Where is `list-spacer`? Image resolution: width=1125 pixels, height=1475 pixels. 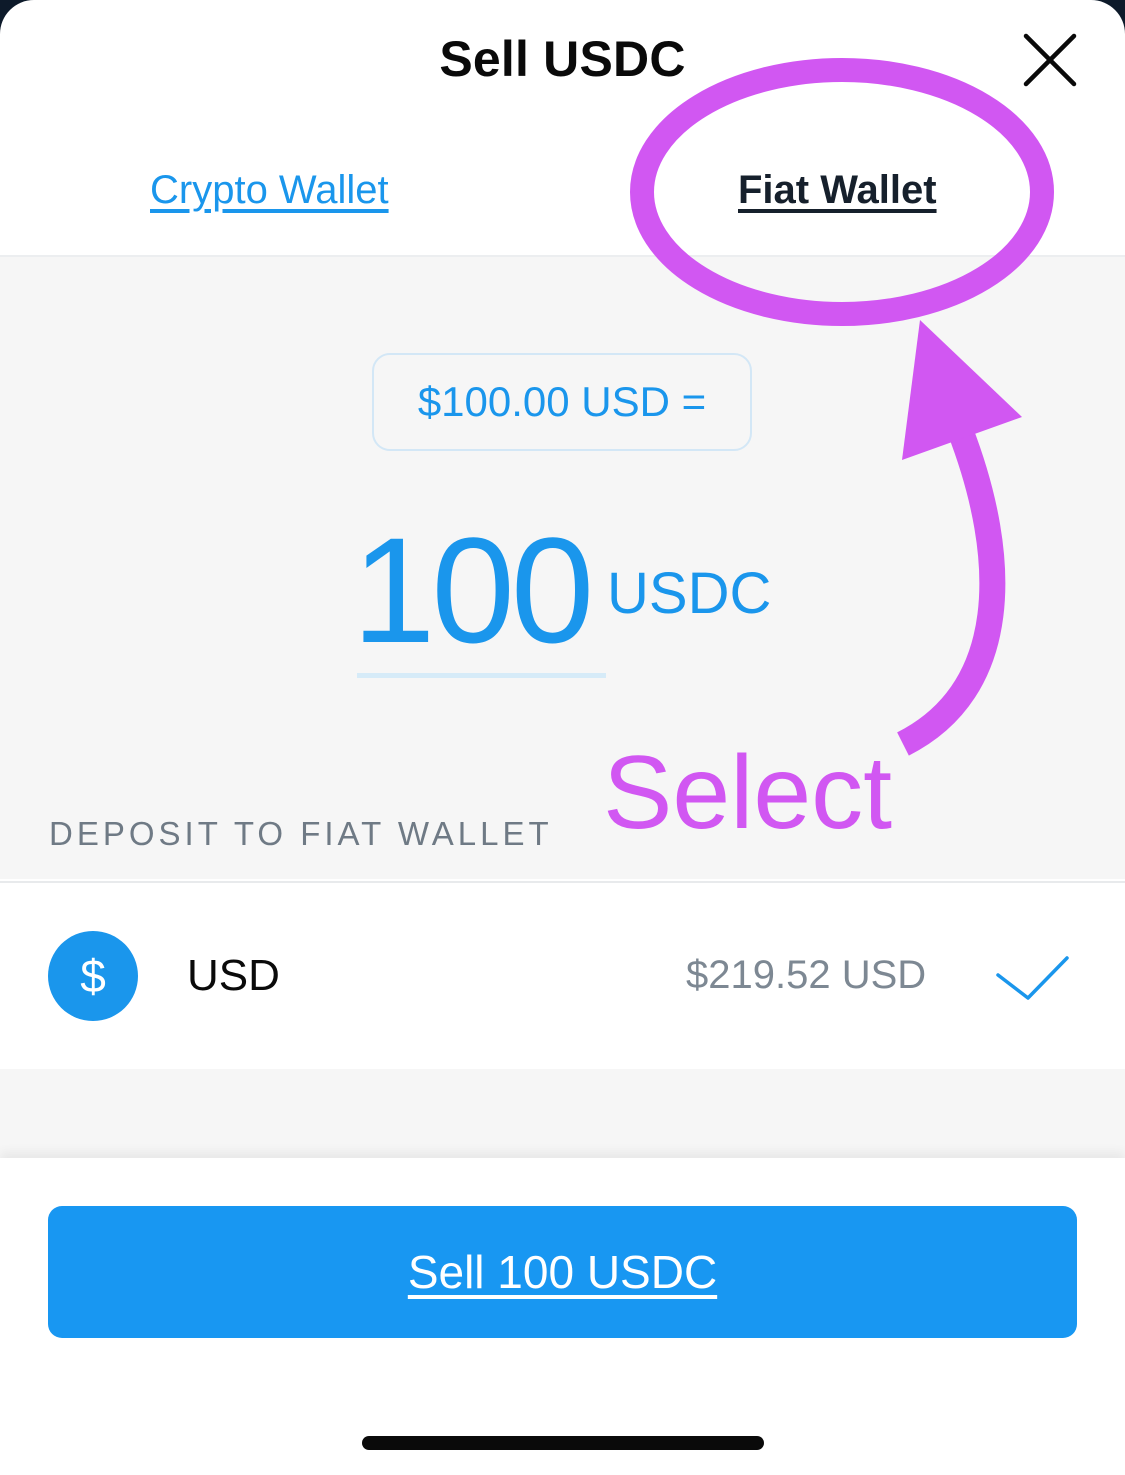
list-spacer is located at coordinates (562, 1114).